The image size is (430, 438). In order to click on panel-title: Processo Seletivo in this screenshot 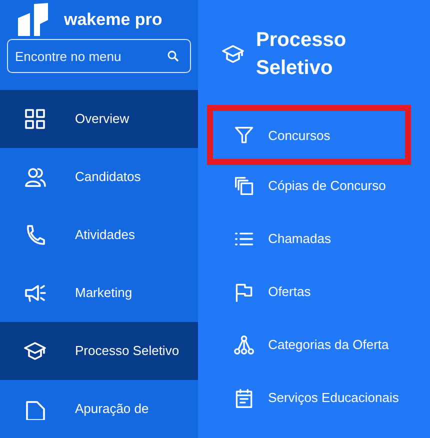, I will do `click(302, 54)`.